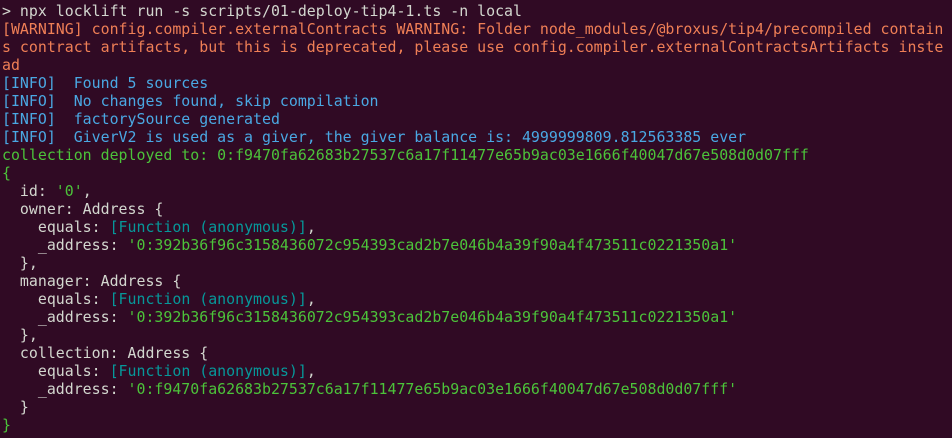 The image size is (952, 438). I want to click on owner-equals-value: [Function (anonymous)], so click(208, 227).